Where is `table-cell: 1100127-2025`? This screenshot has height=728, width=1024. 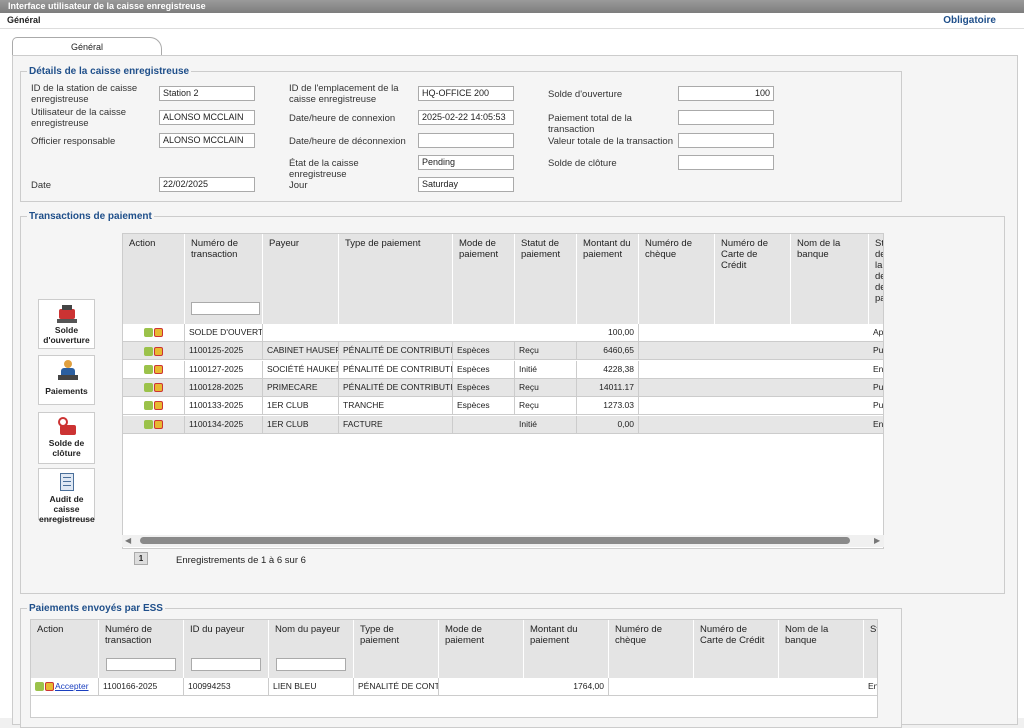
table-cell: 1100127-2025 is located at coordinates (224, 369).